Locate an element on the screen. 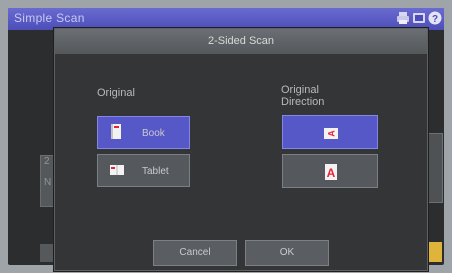  book-option-label: Book is located at coordinates (153, 133).